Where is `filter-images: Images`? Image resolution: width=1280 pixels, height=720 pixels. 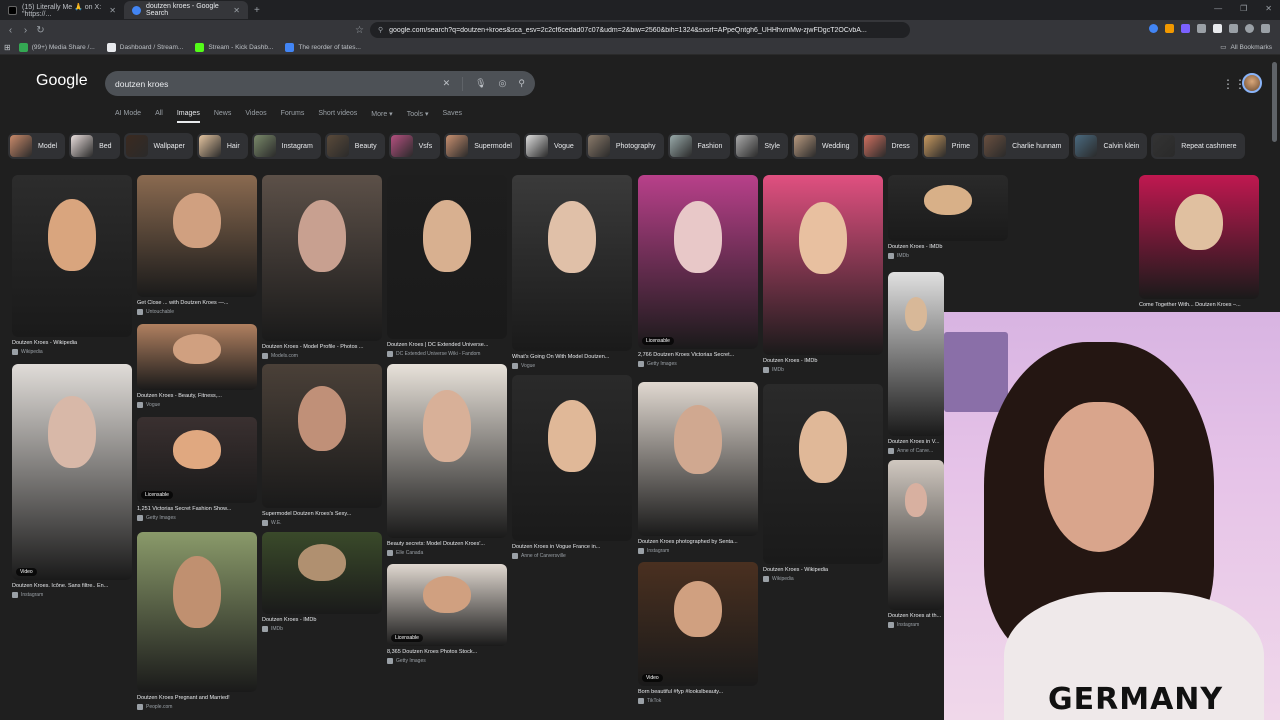 filter-images: Images is located at coordinates (188, 116).